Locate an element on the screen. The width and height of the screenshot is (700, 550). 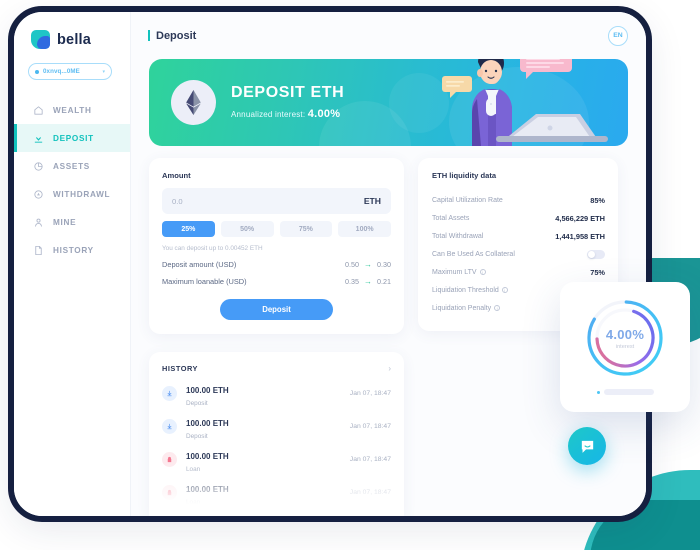
legend-placeholder-bar is located at coordinates (628, 392).